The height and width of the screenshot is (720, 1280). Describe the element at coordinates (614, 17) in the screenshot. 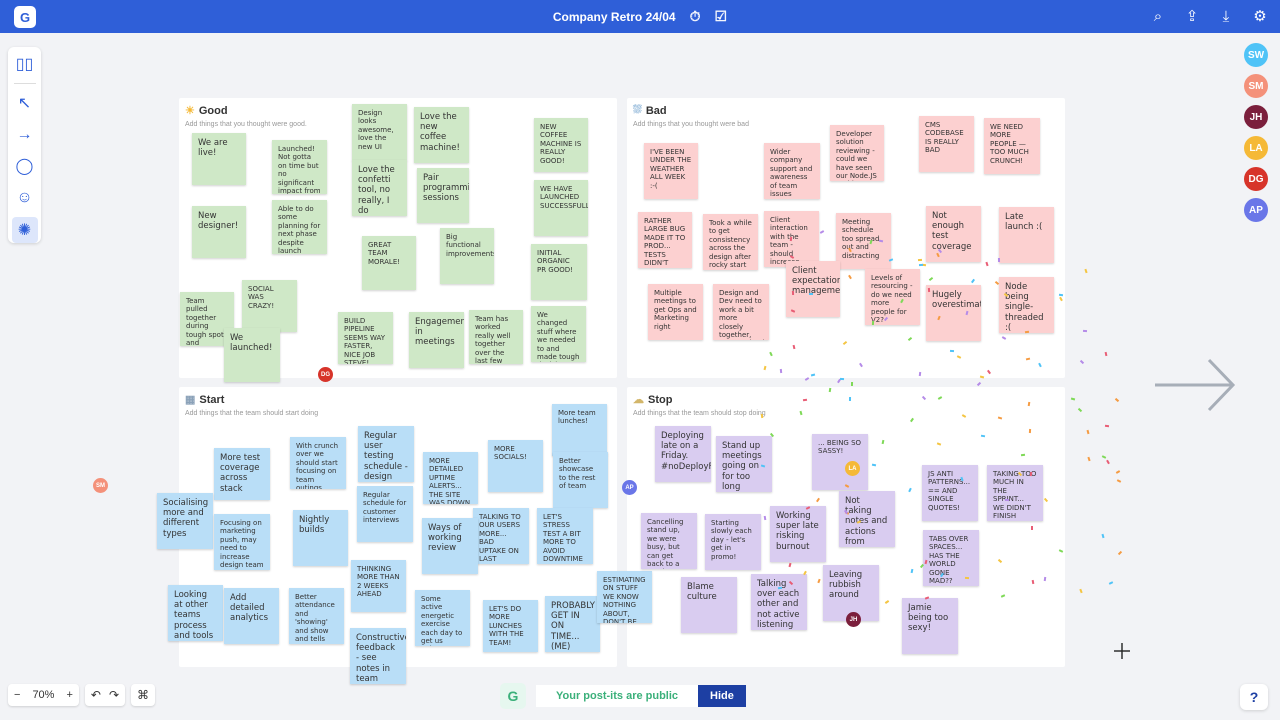

I see `board-title: Company Retro 24/04` at that location.